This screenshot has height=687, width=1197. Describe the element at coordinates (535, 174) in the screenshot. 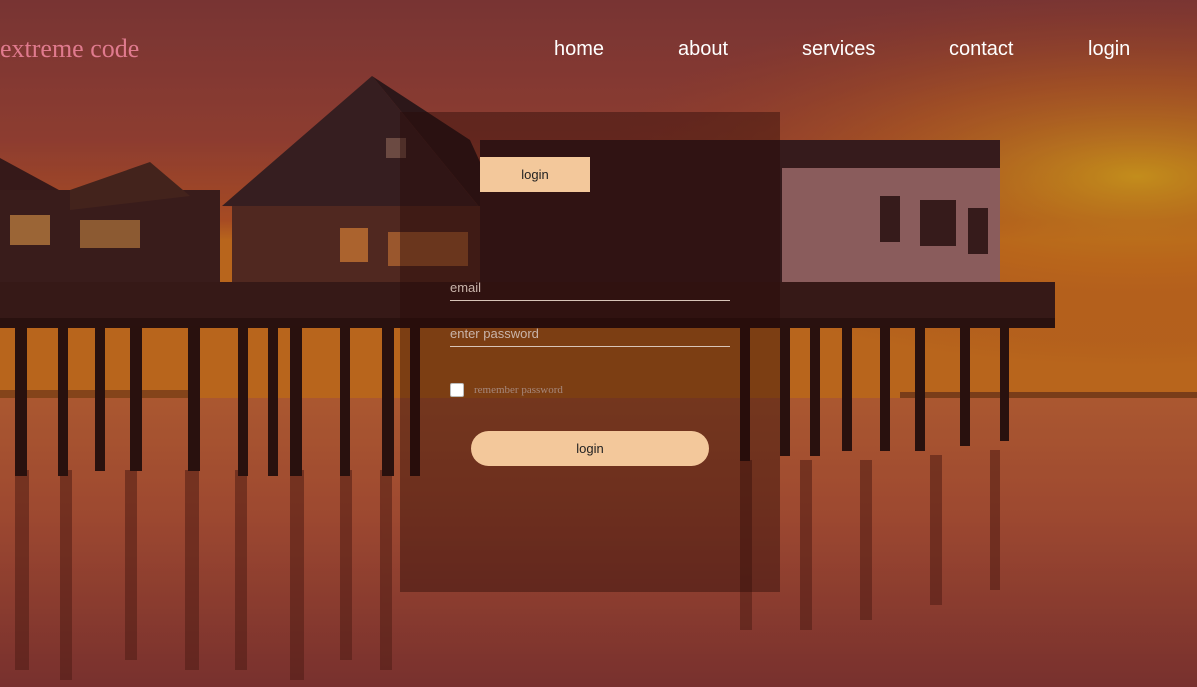

I see `login-tab: login` at that location.